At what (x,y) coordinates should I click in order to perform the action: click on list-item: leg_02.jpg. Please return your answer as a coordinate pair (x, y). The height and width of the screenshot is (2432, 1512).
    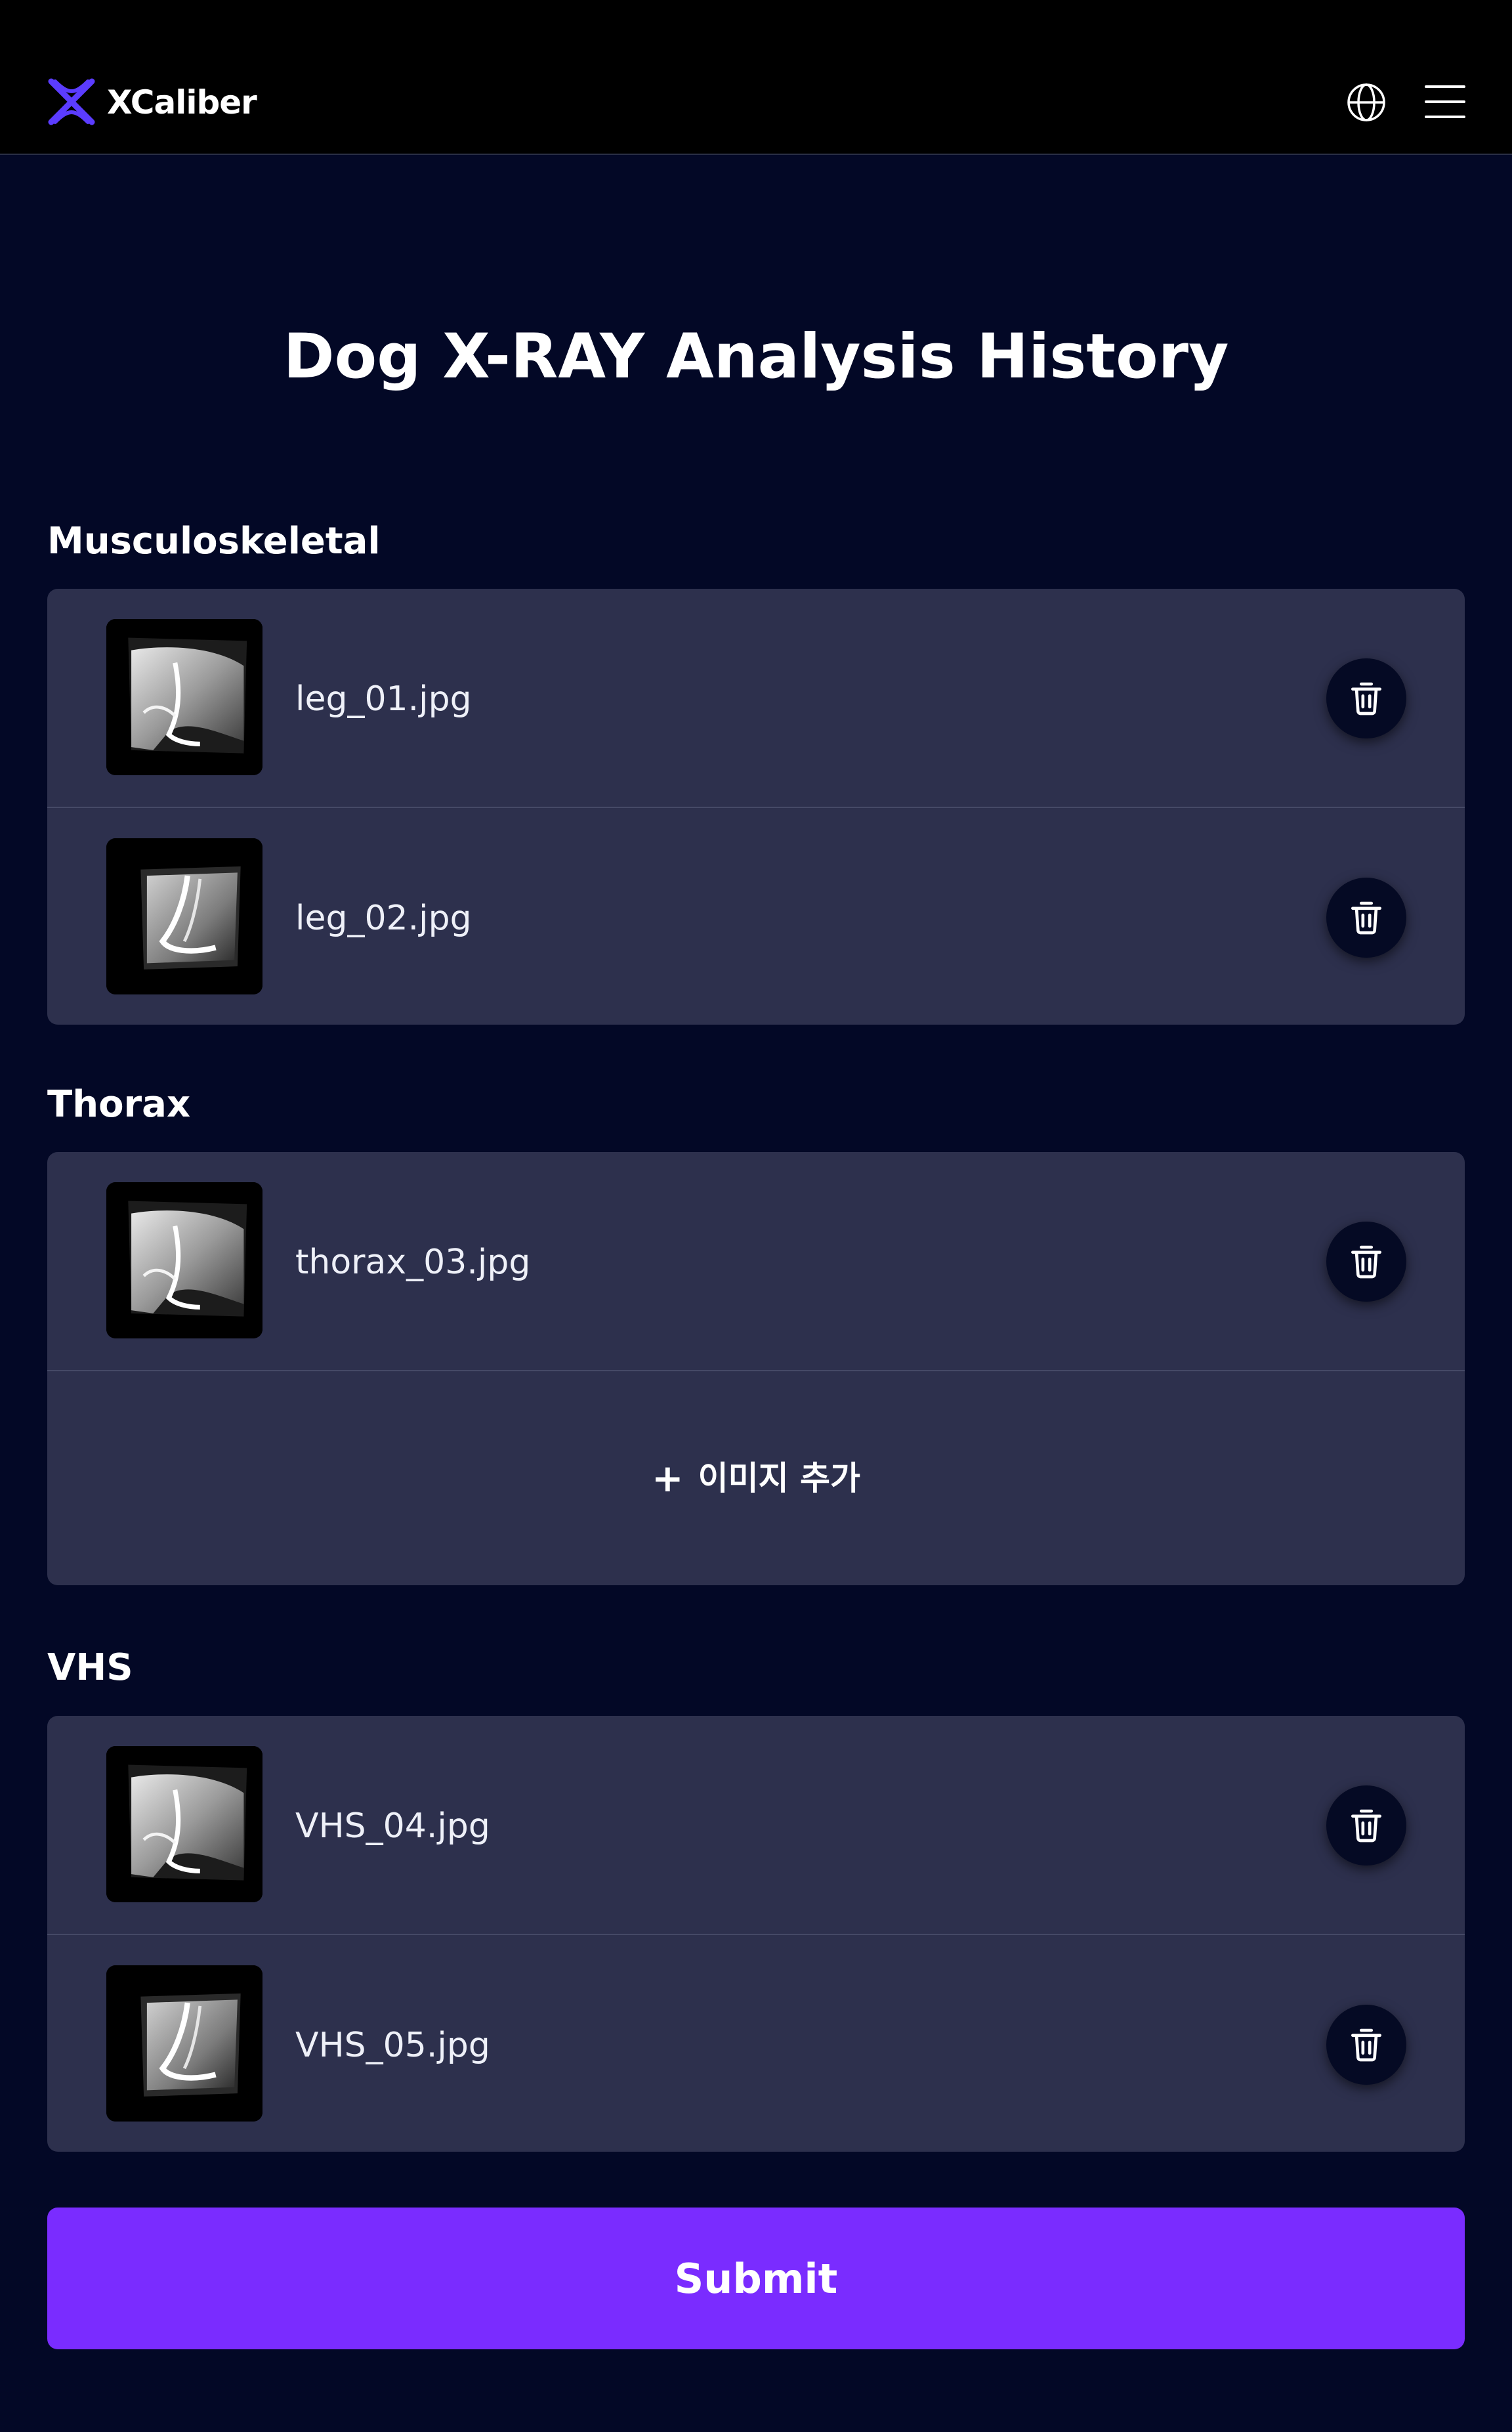
    Looking at the image, I should click on (756, 916).